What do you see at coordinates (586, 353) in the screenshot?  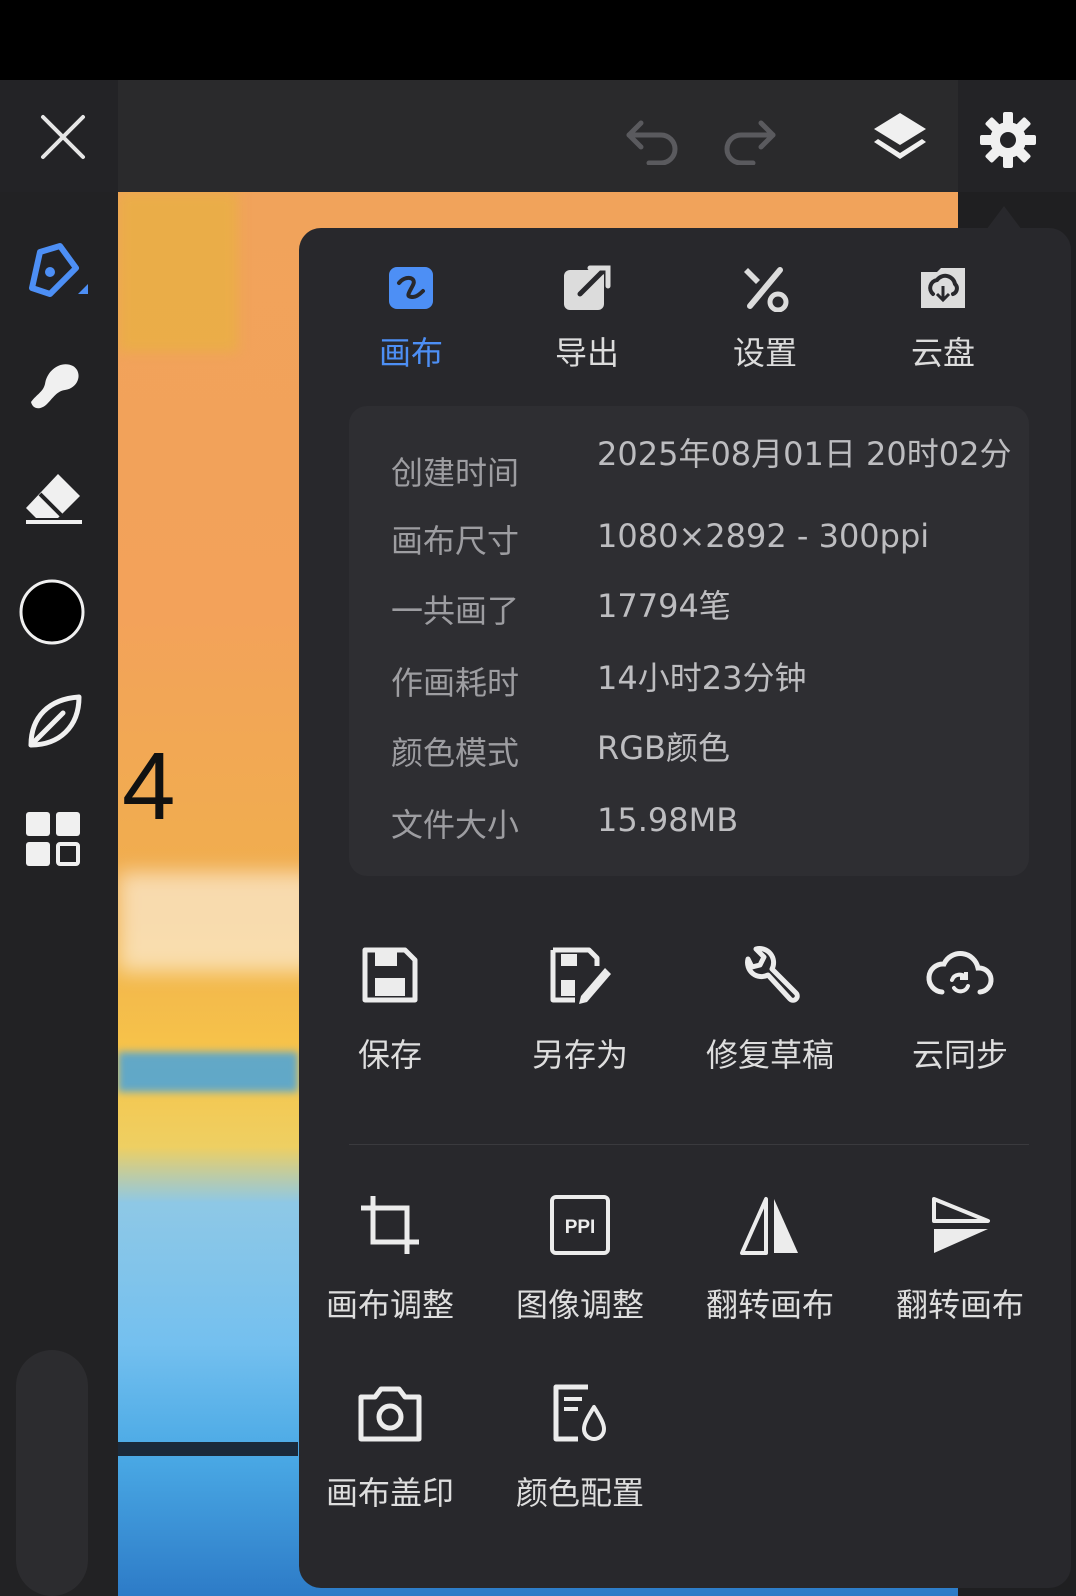 I see `tab-export-label: 导出` at bounding box center [586, 353].